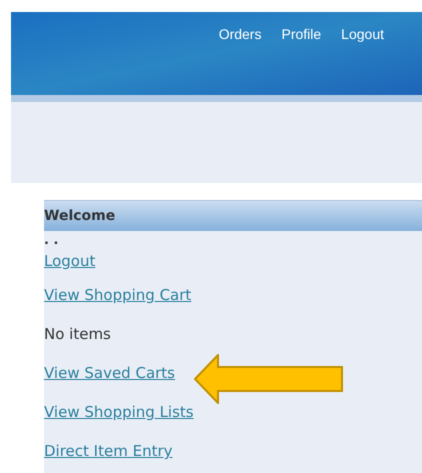  Describe the element at coordinates (118, 295) in the screenshot. I see `sidebar-link: View Shopping Cart` at that location.